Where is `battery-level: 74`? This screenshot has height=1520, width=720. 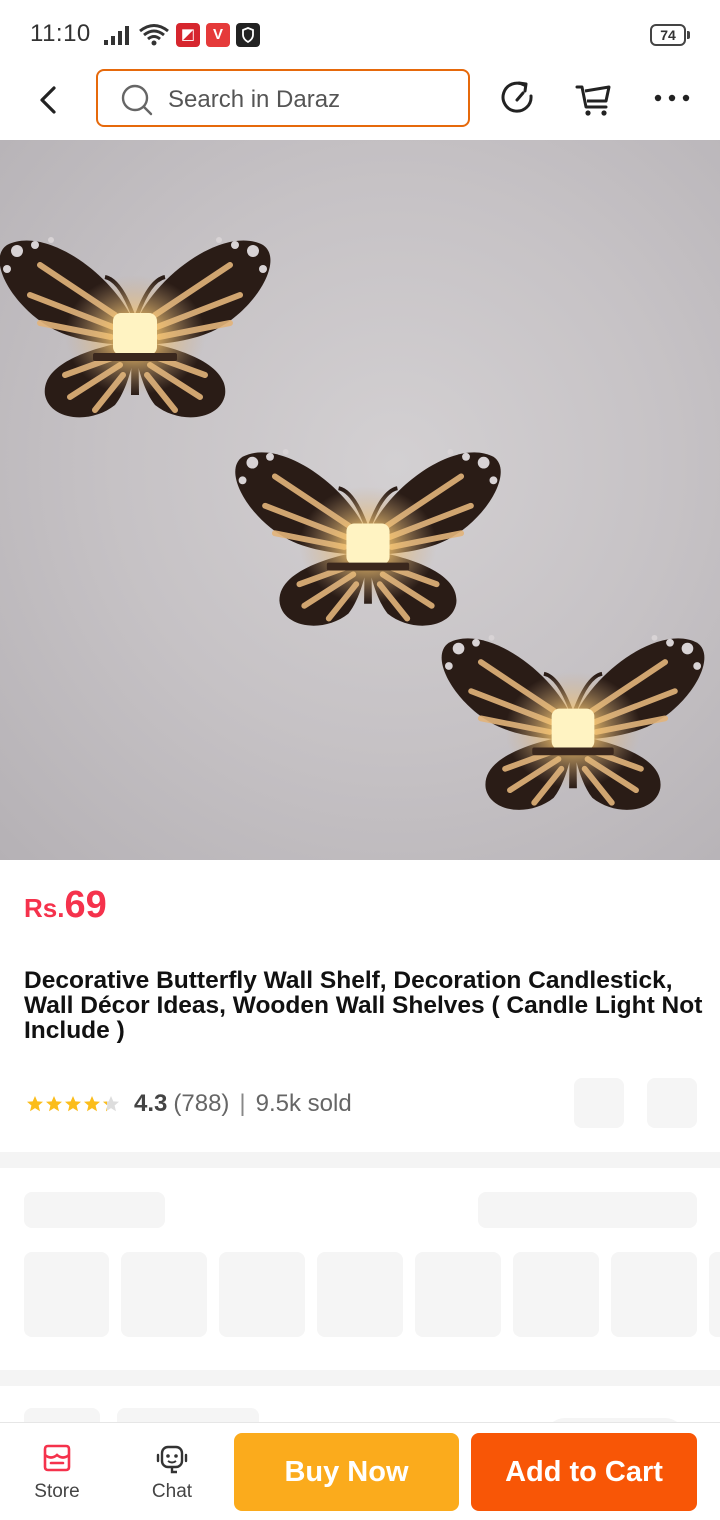
battery-level: 74 is located at coordinates (668, 35).